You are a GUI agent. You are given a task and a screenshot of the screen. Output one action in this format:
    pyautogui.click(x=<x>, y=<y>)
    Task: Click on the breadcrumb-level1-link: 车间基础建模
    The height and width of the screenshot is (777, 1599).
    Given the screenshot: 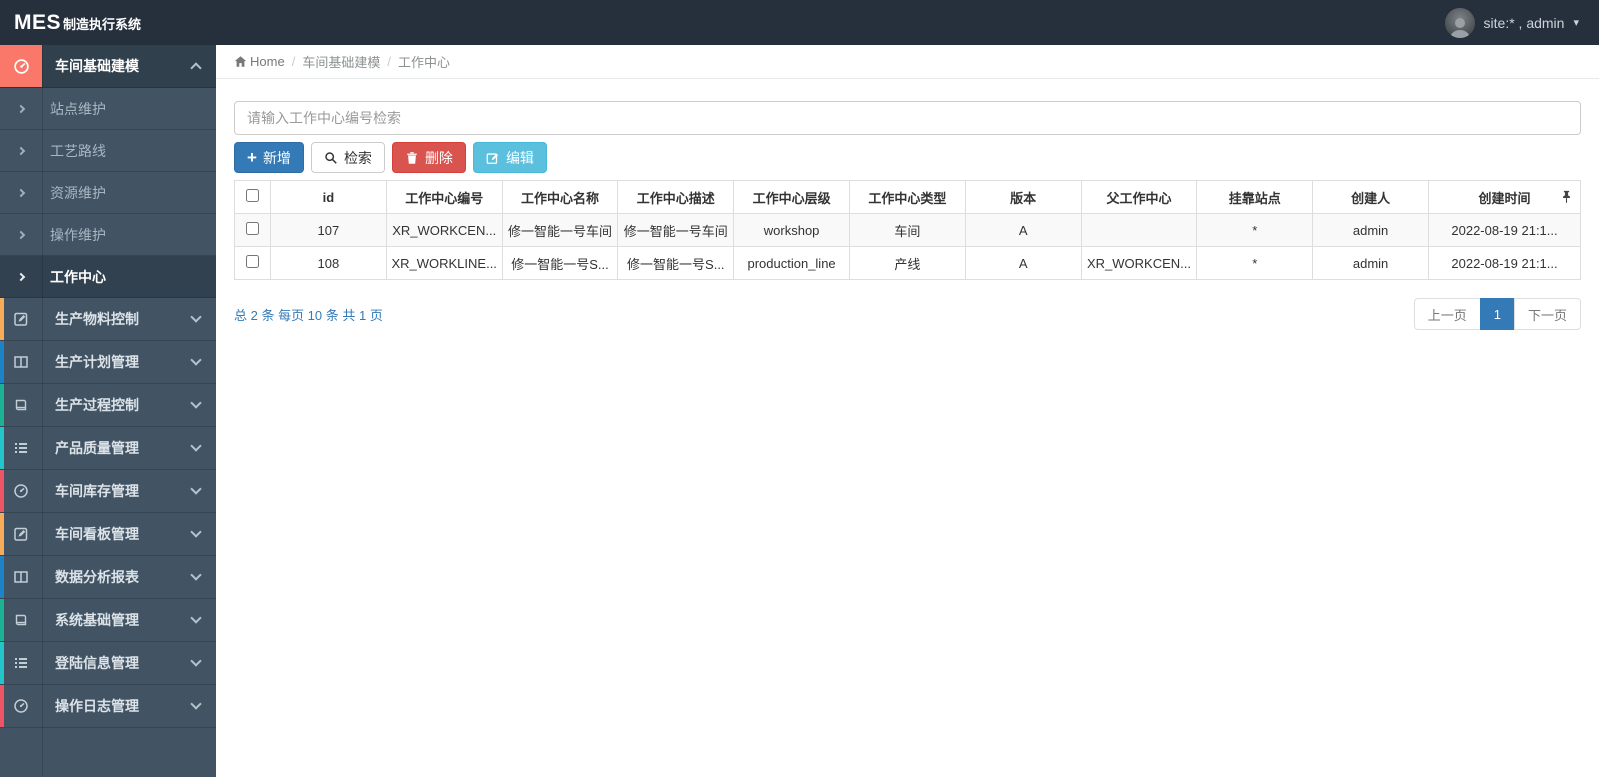 What is the action you would take?
    pyautogui.click(x=341, y=61)
    